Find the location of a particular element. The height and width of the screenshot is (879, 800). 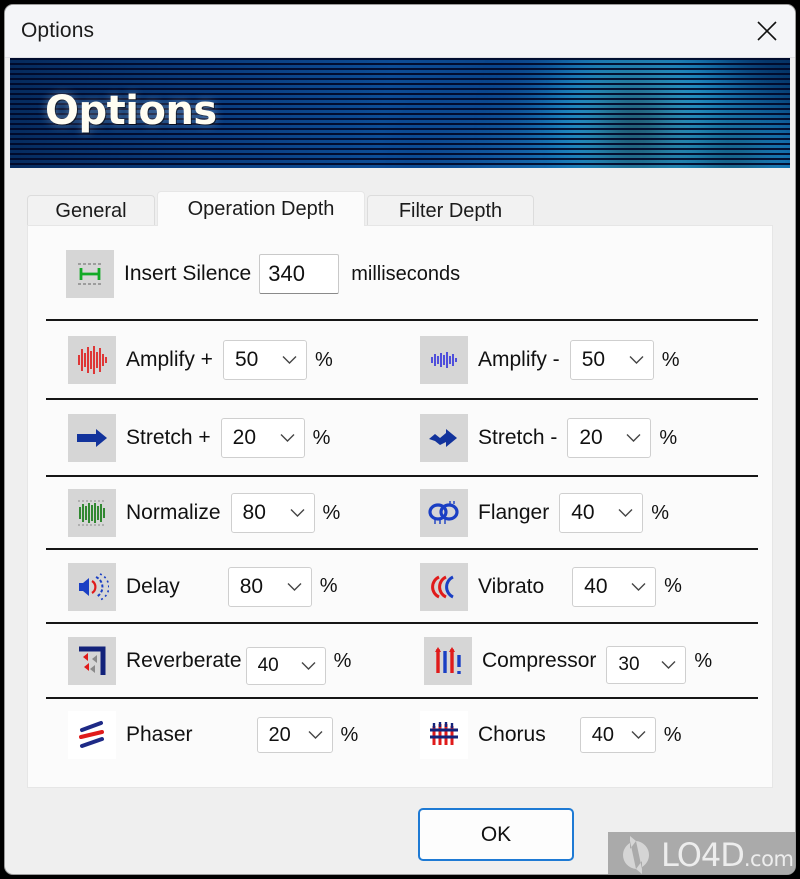

reverberate-unit: % is located at coordinates (342, 660).